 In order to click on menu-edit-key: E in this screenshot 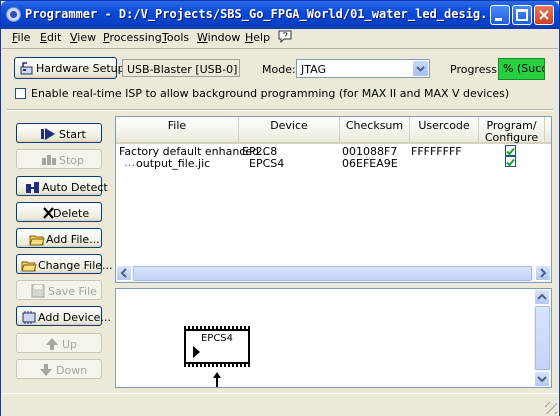, I will do `click(43, 37)`.